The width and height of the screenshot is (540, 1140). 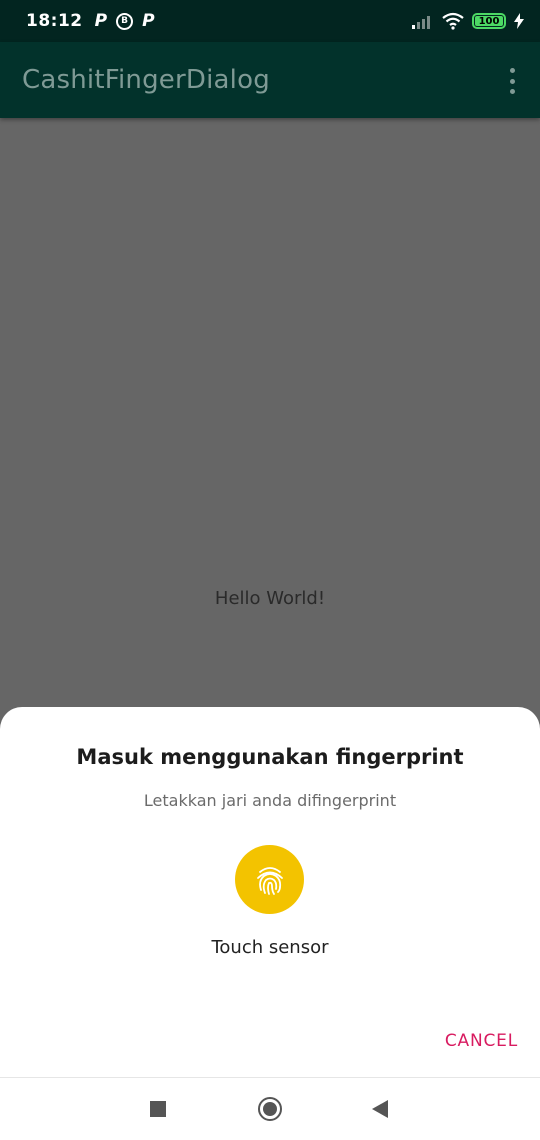 What do you see at coordinates (54, 21) in the screenshot?
I see `status-time: 18:12` at bounding box center [54, 21].